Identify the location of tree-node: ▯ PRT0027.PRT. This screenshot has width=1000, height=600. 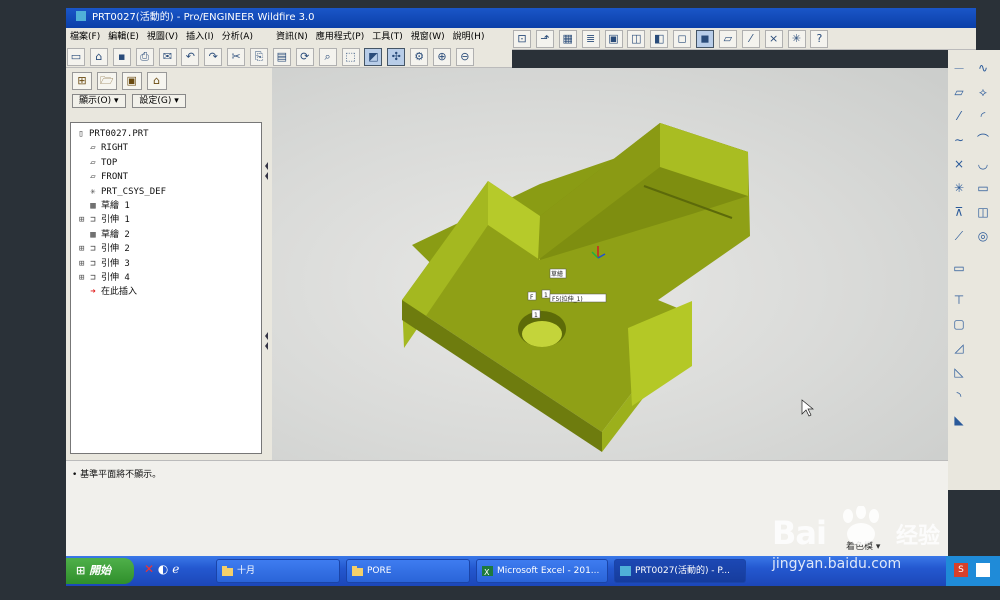
(166, 134).